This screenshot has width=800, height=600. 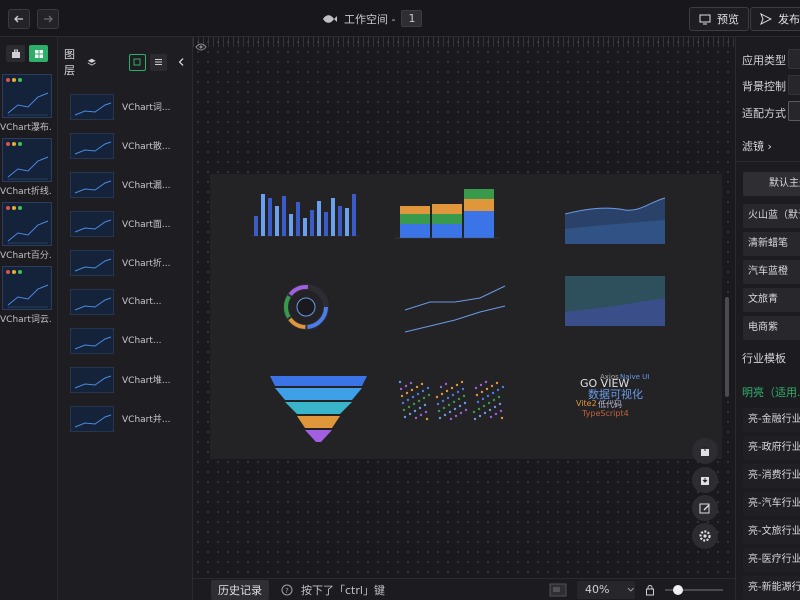 I want to click on fit-mode-select, so click(x=794, y=111).